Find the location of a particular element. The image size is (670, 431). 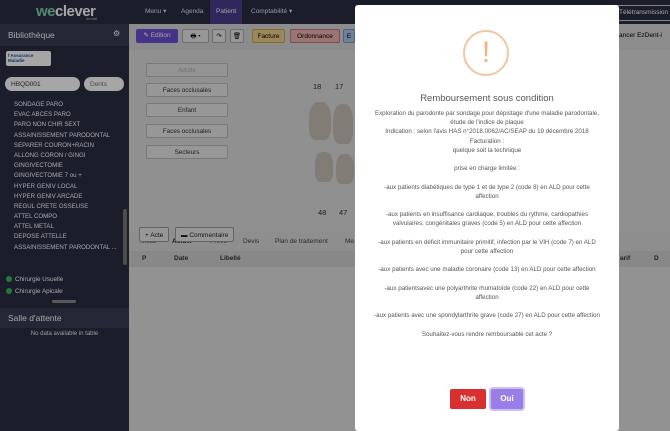

dialog-line: prise en charge limitée : is located at coordinates (487, 169).